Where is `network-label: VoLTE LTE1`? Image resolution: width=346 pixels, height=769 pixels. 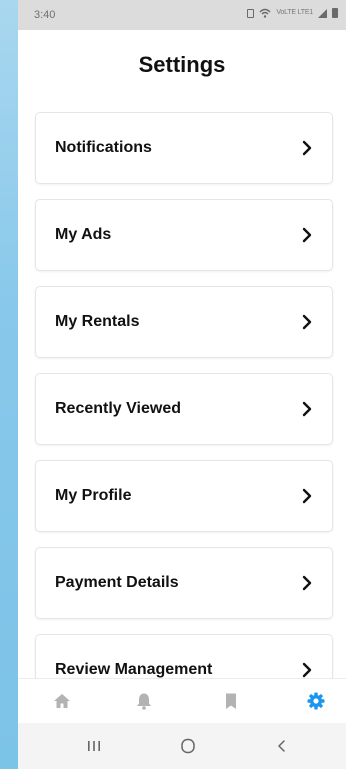 network-label: VoLTE LTE1 is located at coordinates (294, 12).